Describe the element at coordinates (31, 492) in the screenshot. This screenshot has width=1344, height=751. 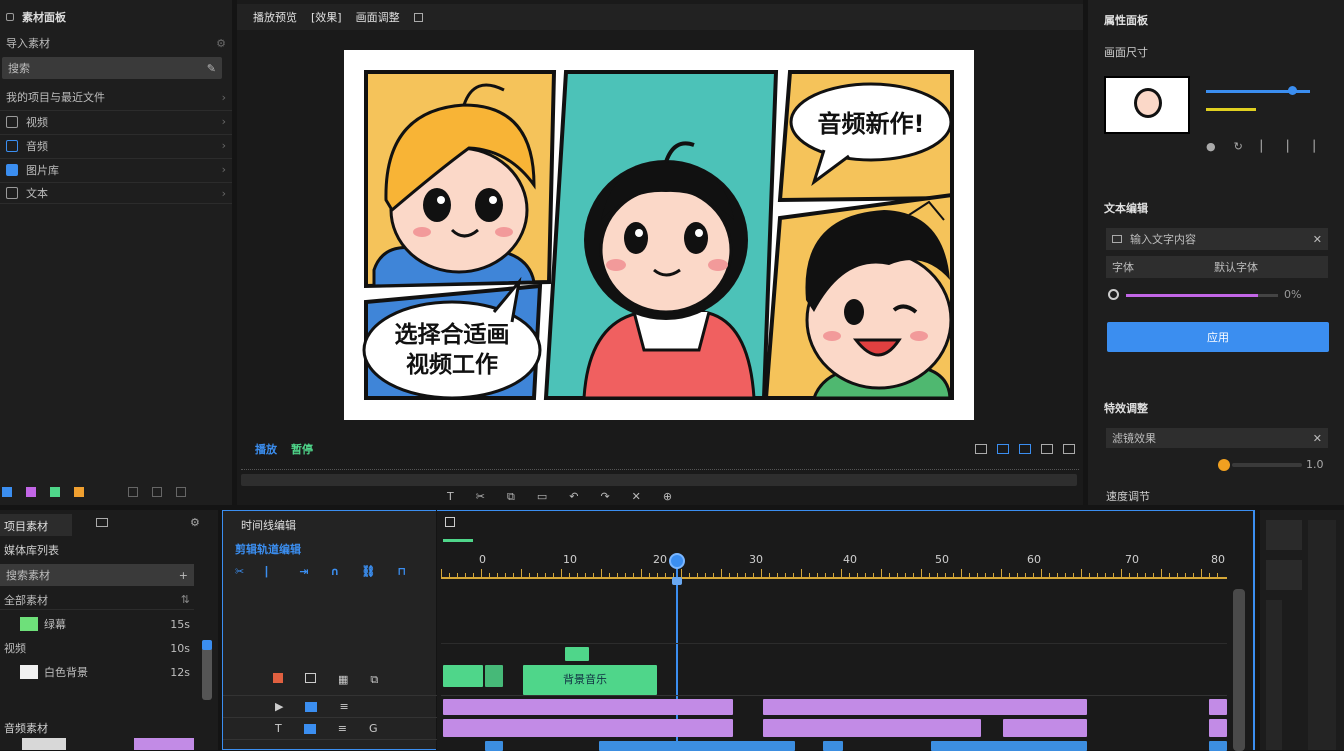
I see `palette-icon` at that location.